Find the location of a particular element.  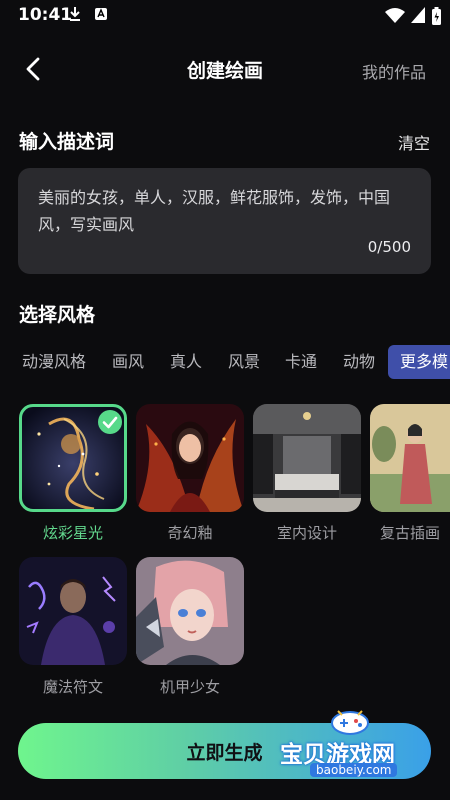

watermark-url: baobeiy.com is located at coordinates (354, 770).